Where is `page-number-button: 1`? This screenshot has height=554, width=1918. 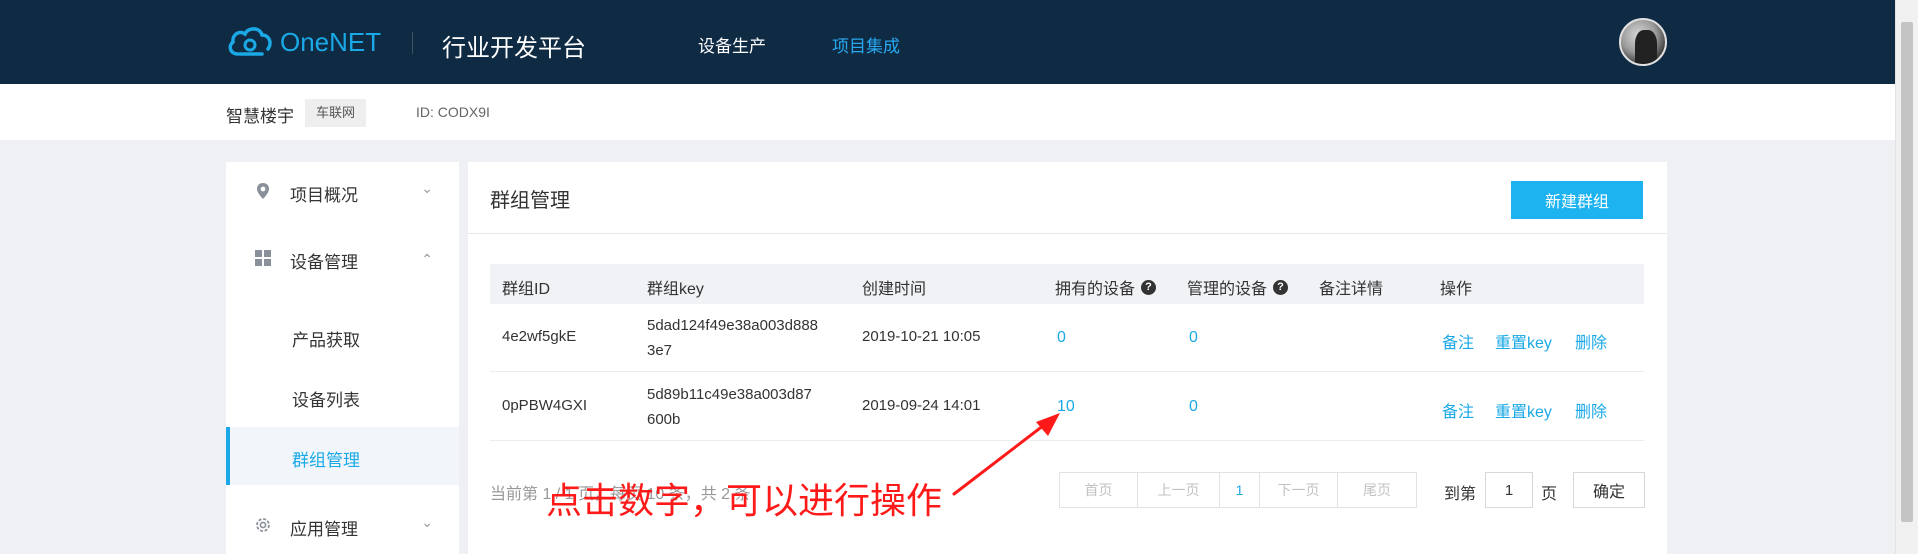 page-number-button: 1 is located at coordinates (1240, 490).